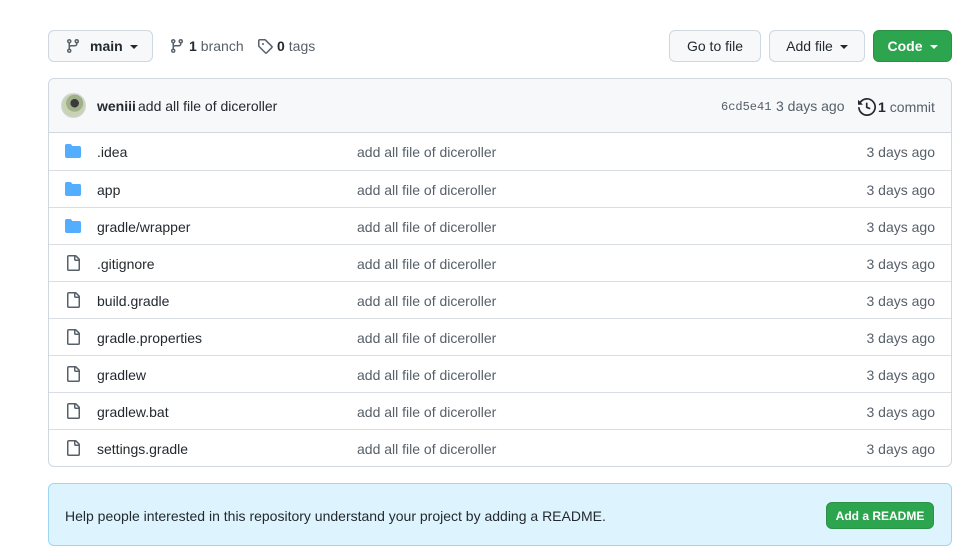  I want to click on branch-select-button: main, so click(100, 46).